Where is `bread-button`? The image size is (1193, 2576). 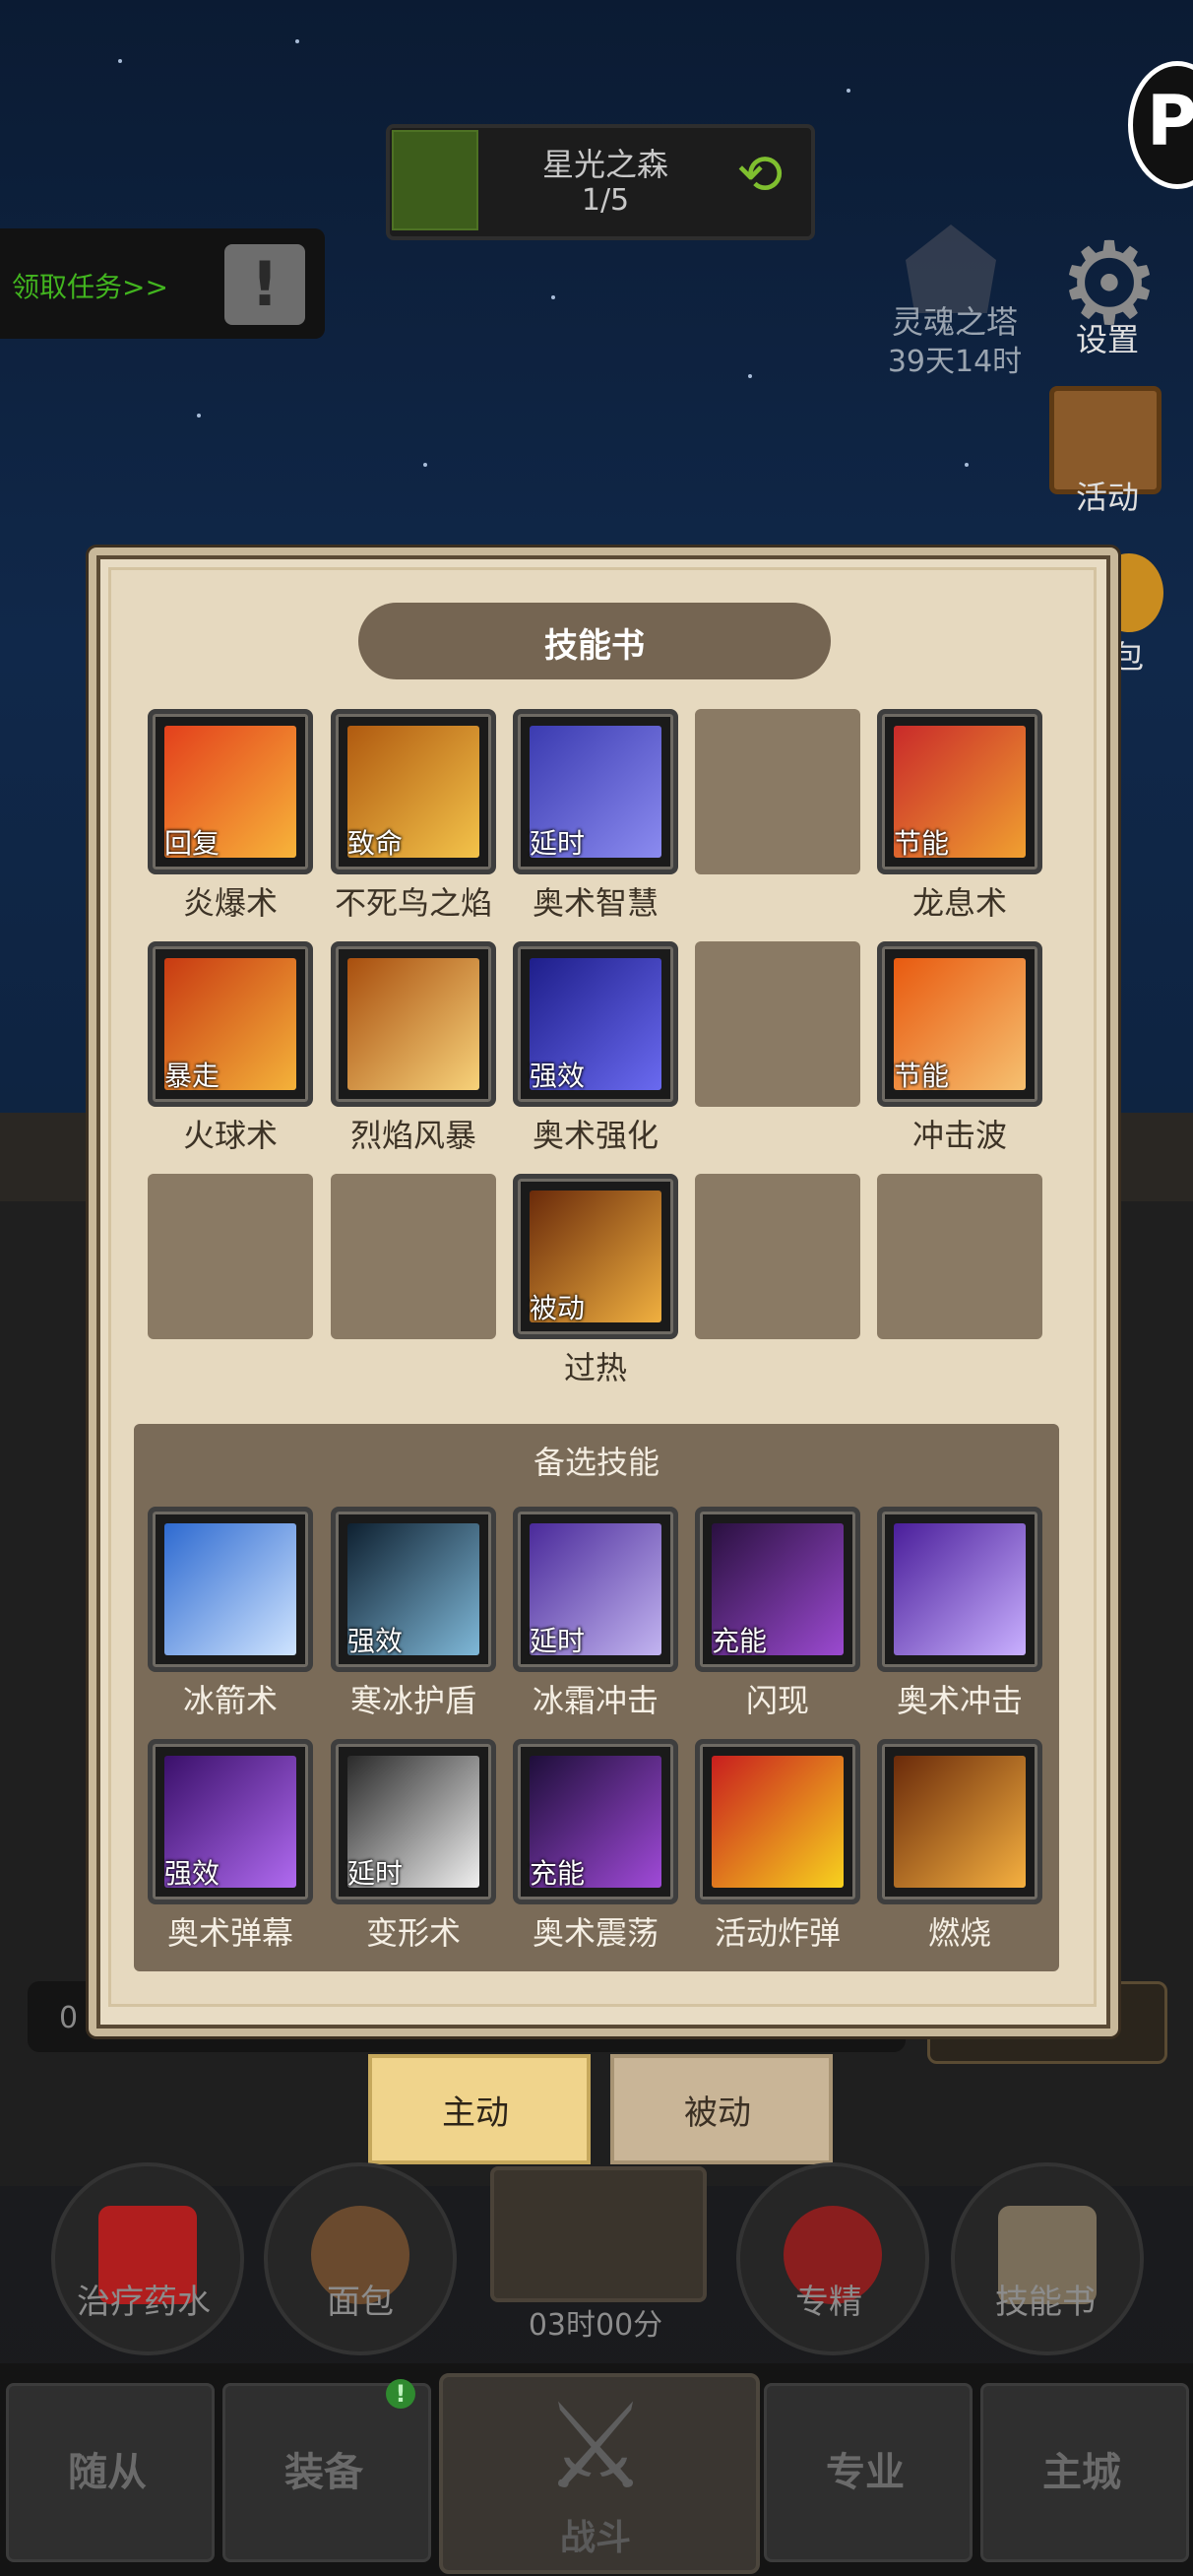 bread-button is located at coordinates (360, 2258).